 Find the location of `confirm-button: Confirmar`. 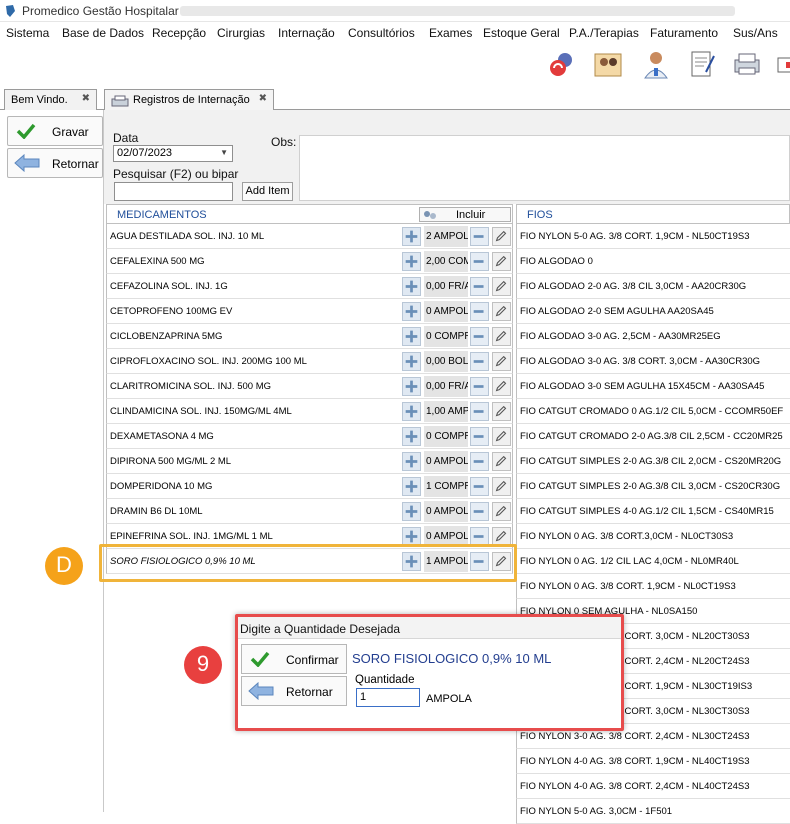

confirm-button: Confirmar is located at coordinates (294, 659).